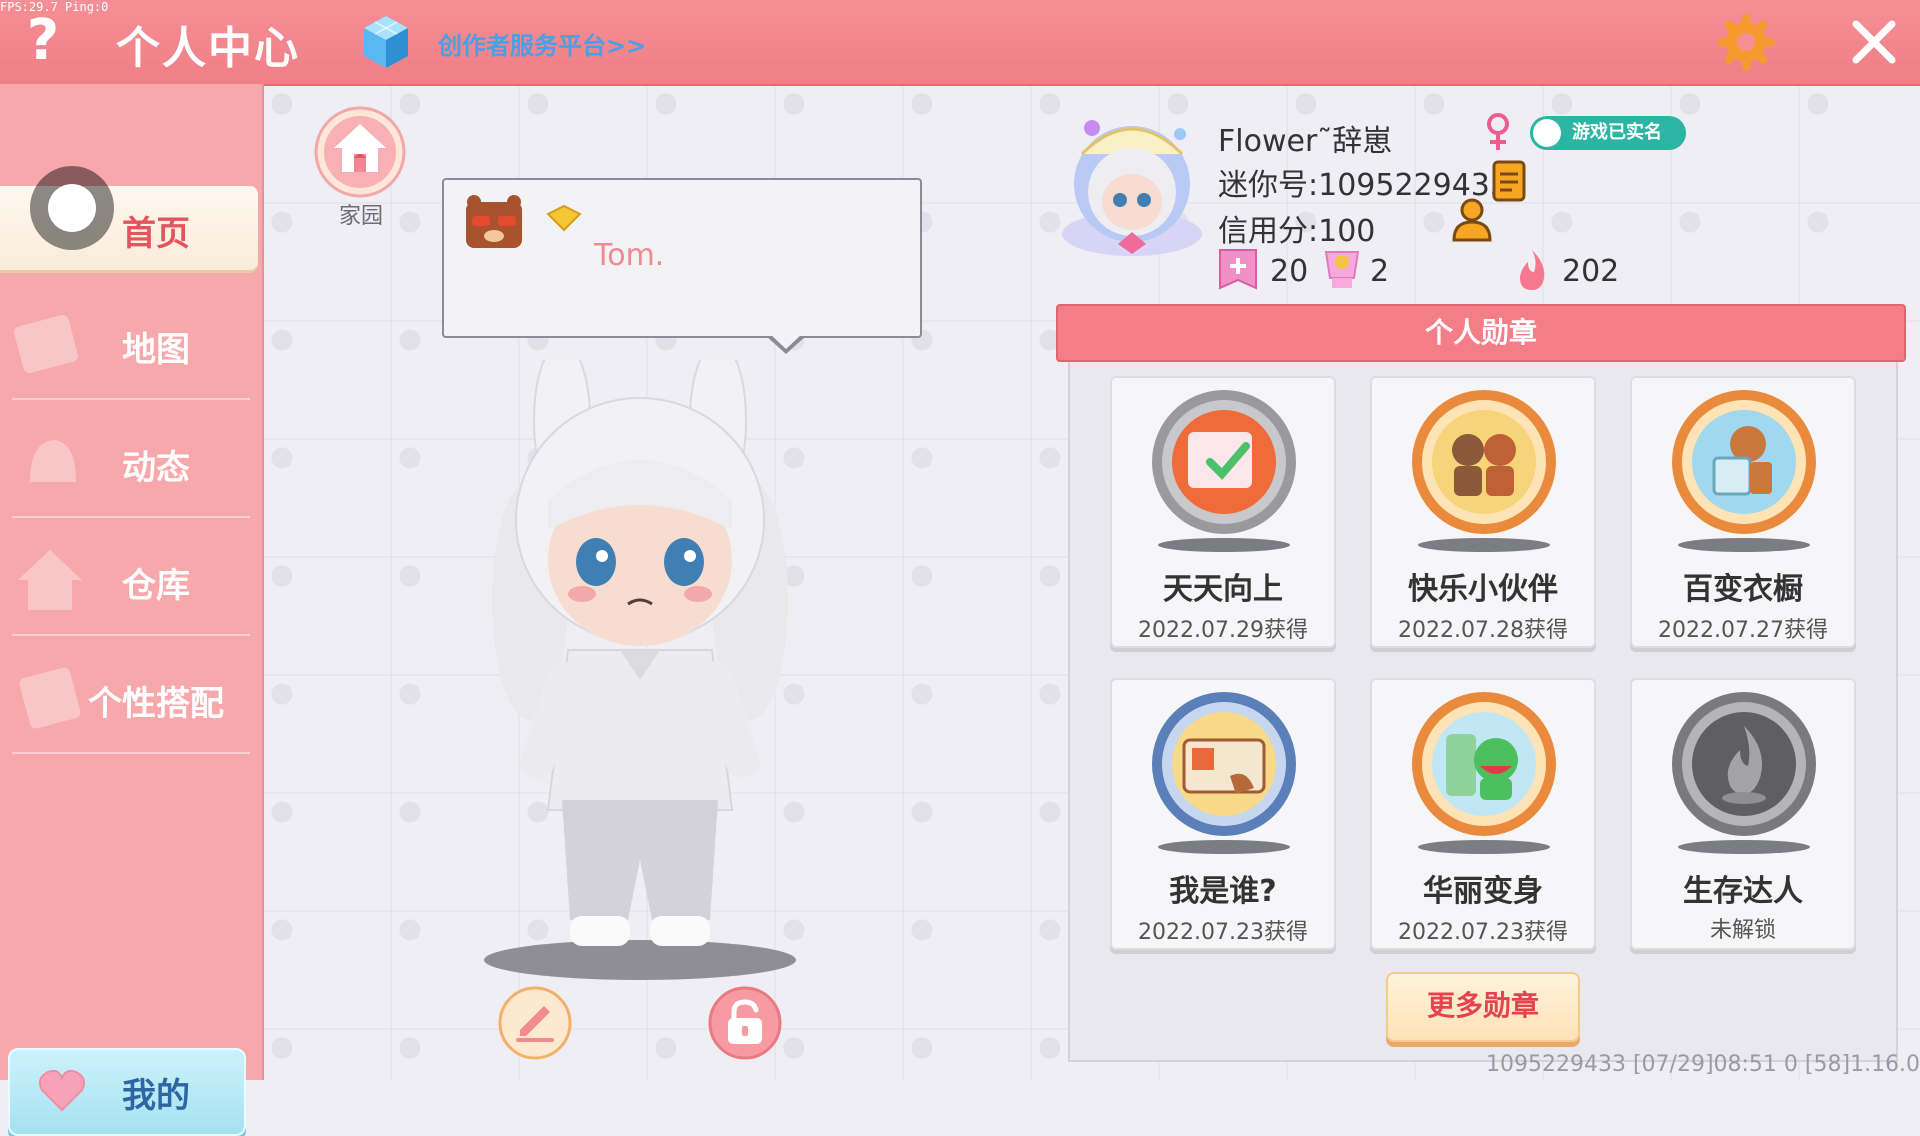  What do you see at coordinates (1368, 270) in the screenshot?
I see `fans-stat: 2` at bounding box center [1368, 270].